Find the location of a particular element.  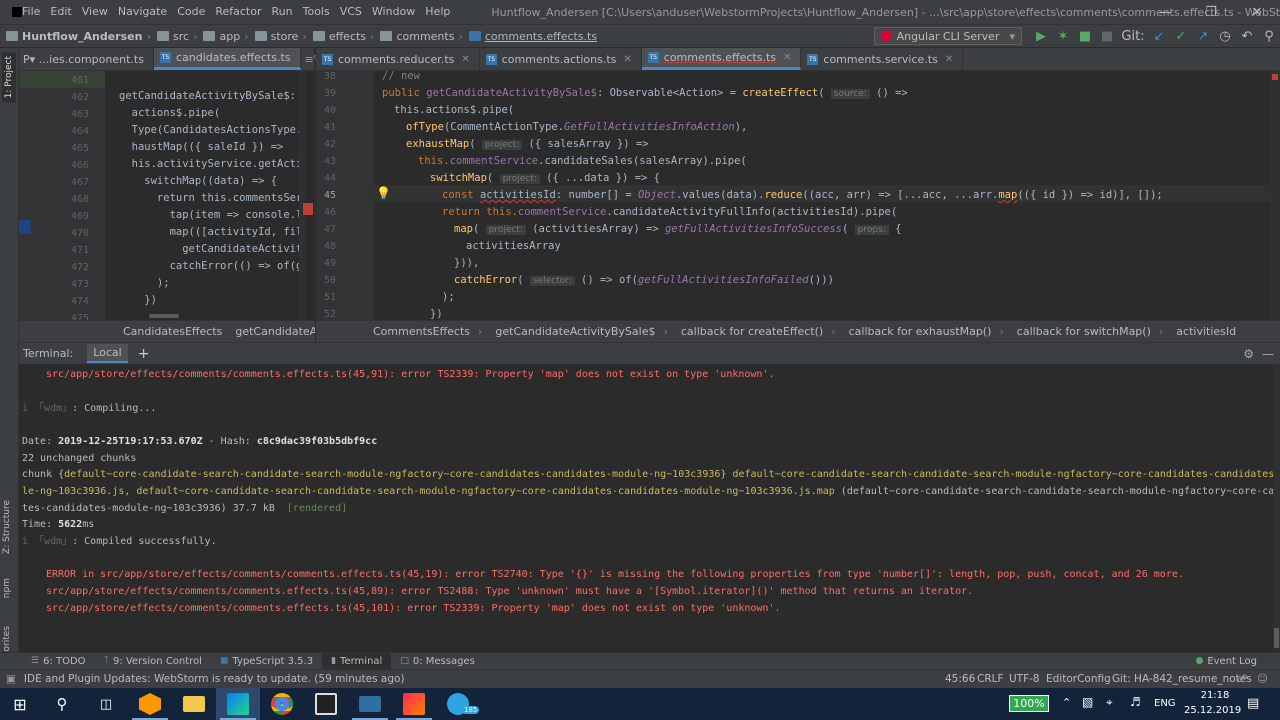

breadcrumb-store: store › is located at coordinates (278, 36).